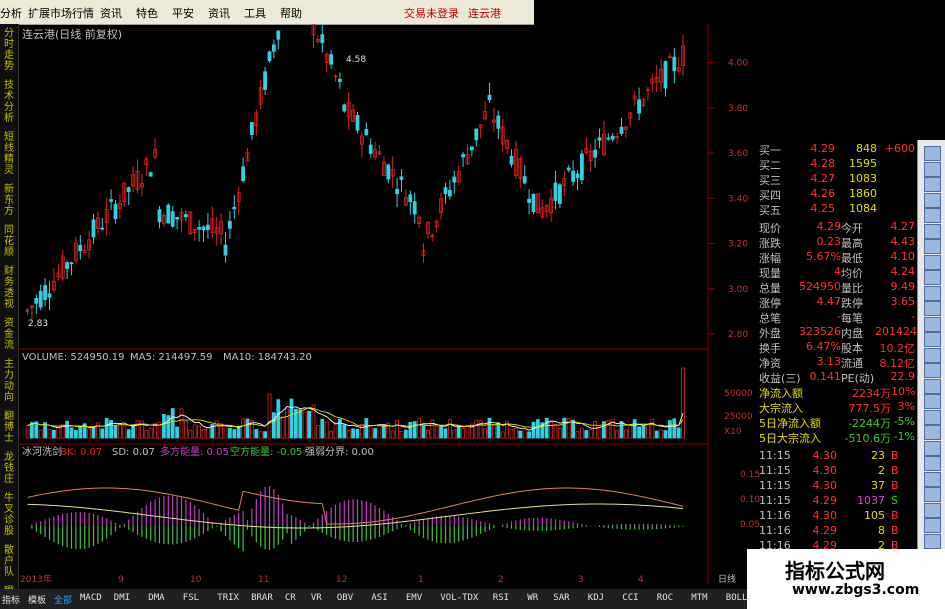 The height and width of the screenshot is (609, 945). What do you see at coordinates (9, 561) in the screenshot?
I see `sidebar-item-11: 散户队` at bounding box center [9, 561].